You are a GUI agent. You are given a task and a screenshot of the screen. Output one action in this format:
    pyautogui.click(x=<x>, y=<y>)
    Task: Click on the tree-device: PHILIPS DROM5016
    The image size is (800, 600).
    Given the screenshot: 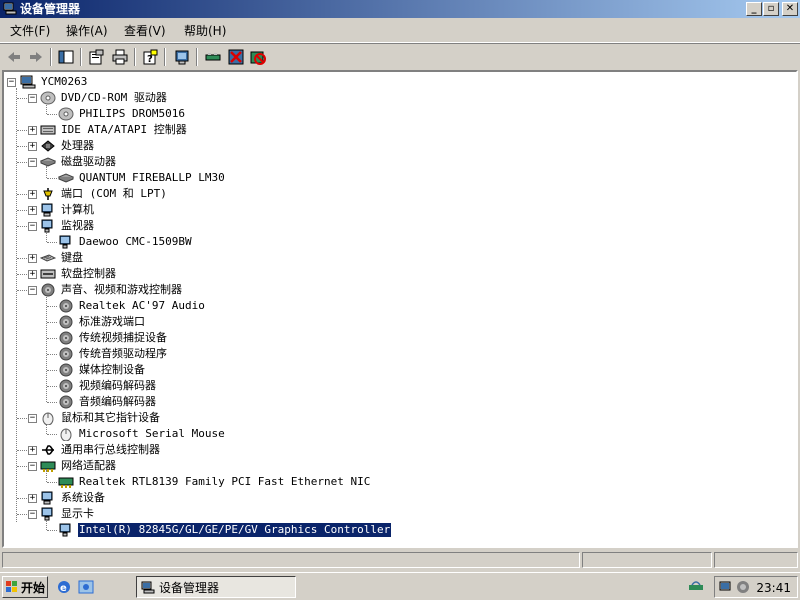 What is the action you would take?
    pyautogui.click(x=122, y=114)
    